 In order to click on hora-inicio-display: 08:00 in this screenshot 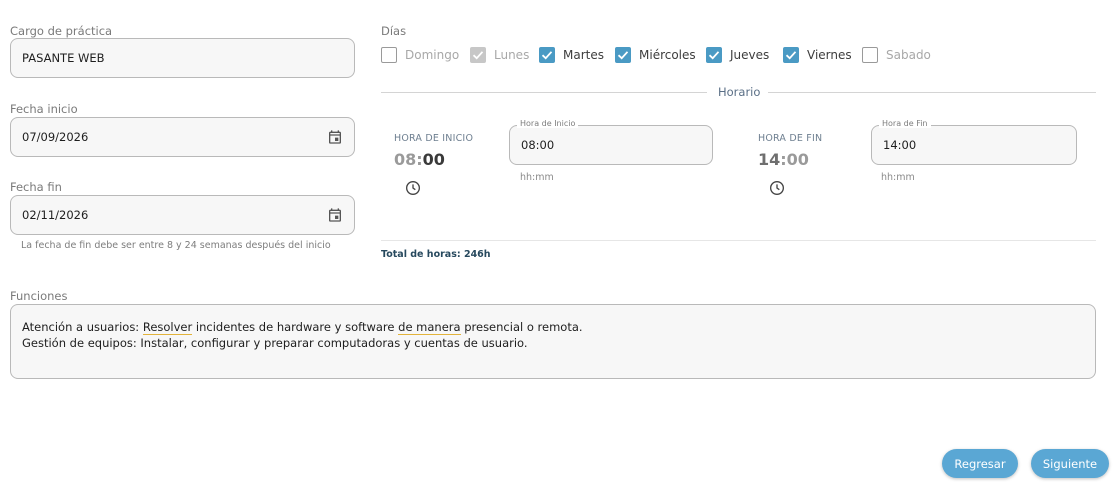, I will do `click(419, 159)`.